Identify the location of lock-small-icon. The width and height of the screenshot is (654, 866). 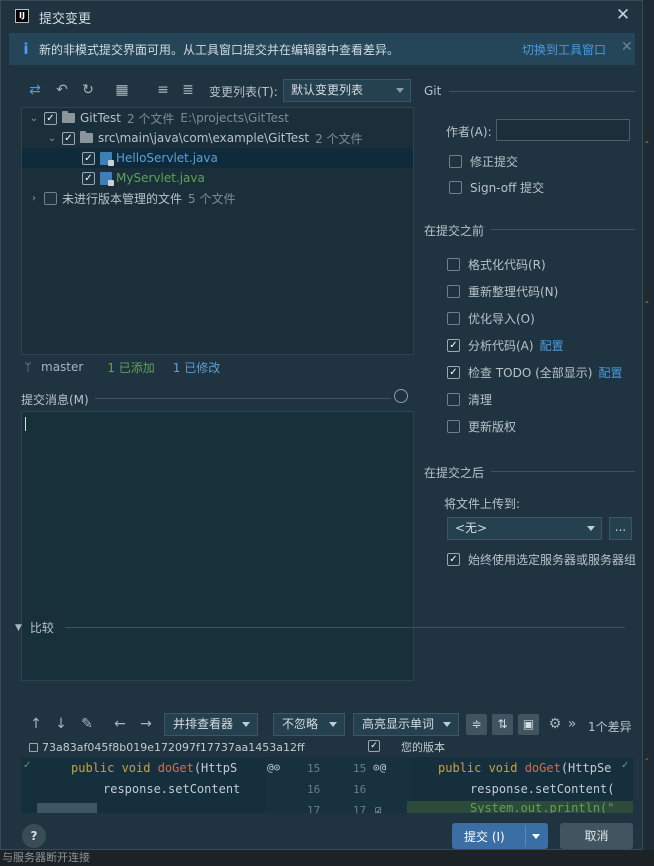
(33, 747).